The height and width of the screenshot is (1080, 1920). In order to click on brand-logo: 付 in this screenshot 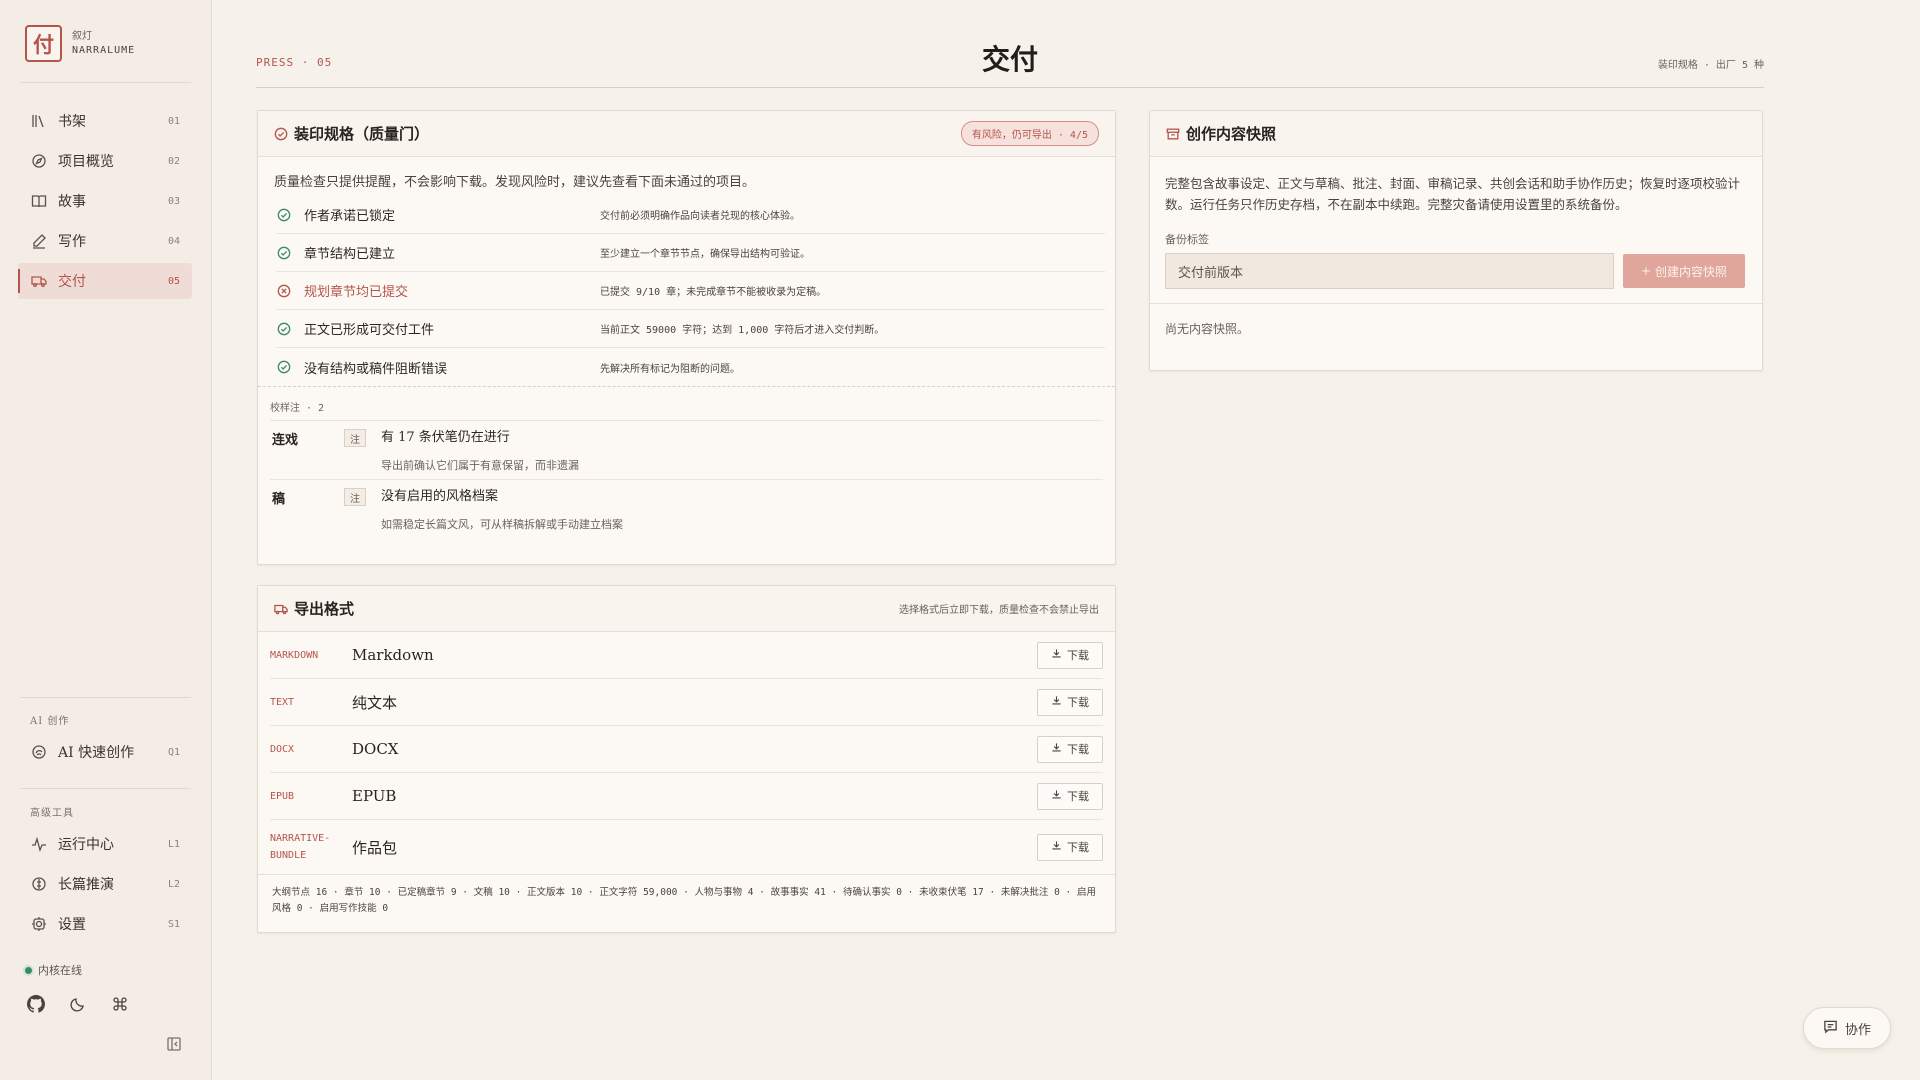, I will do `click(43, 43)`.